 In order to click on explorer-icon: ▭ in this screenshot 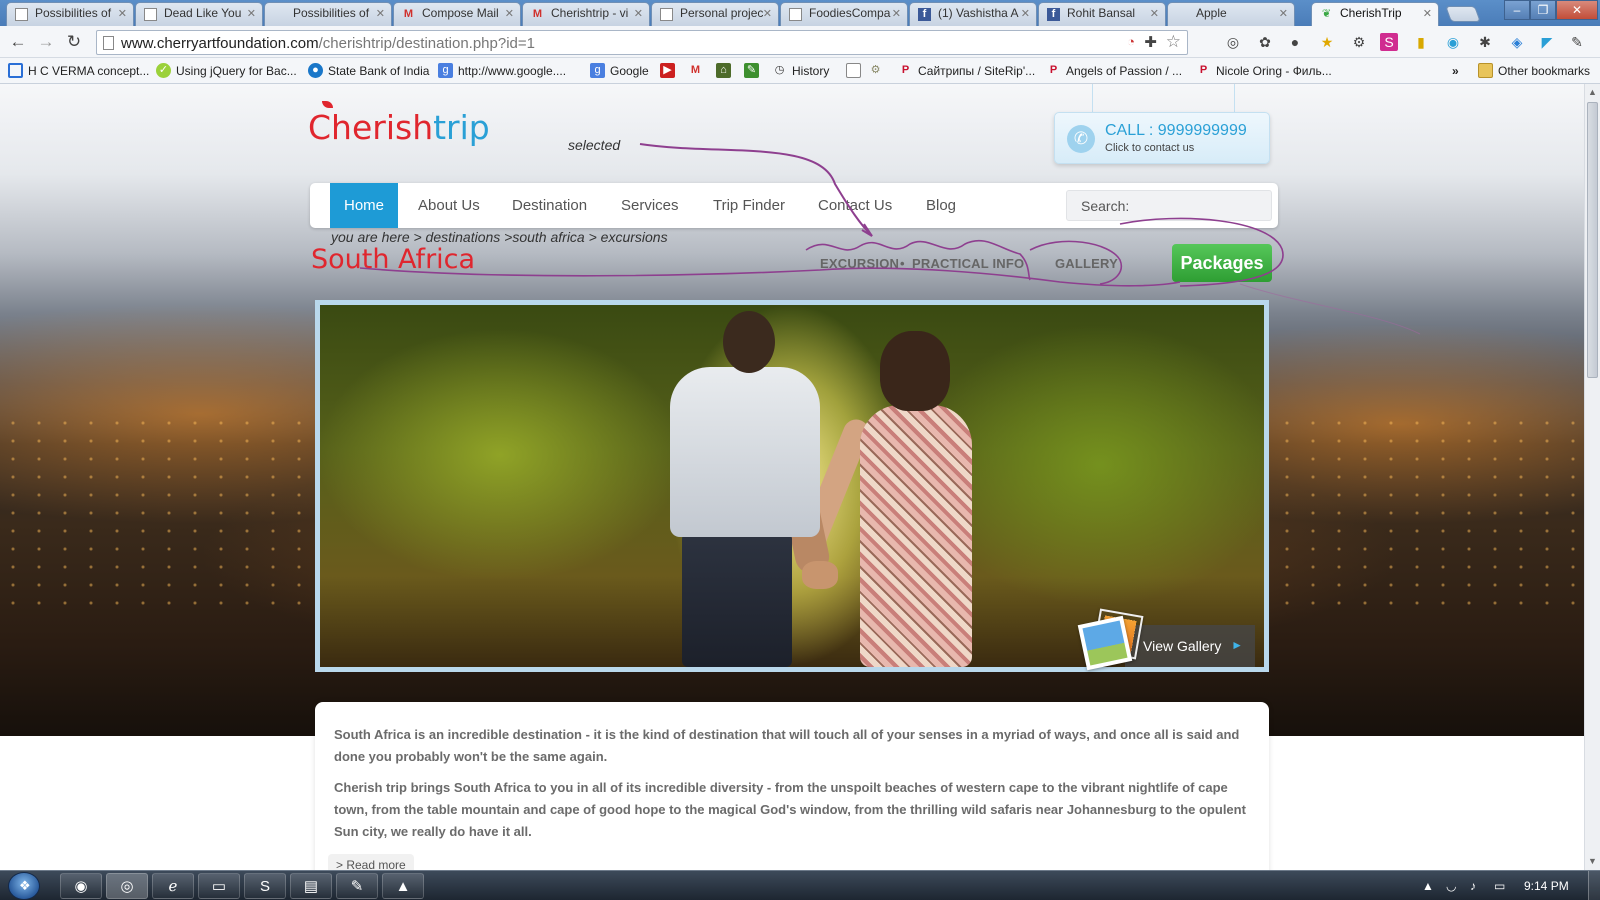, I will do `click(219, 886)`.